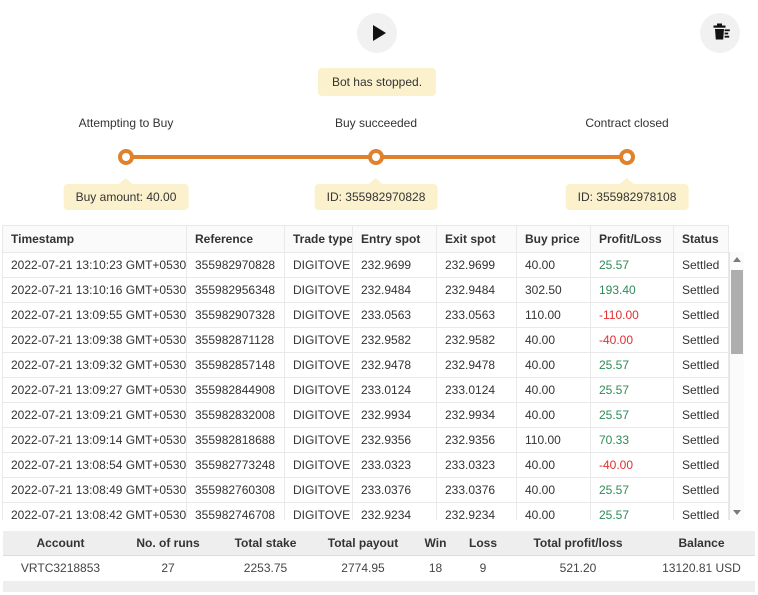 The height and width of the screenshot is (595, 758). I want to click on tracker-step-label-closed: Contract closed, so click(627, 123).